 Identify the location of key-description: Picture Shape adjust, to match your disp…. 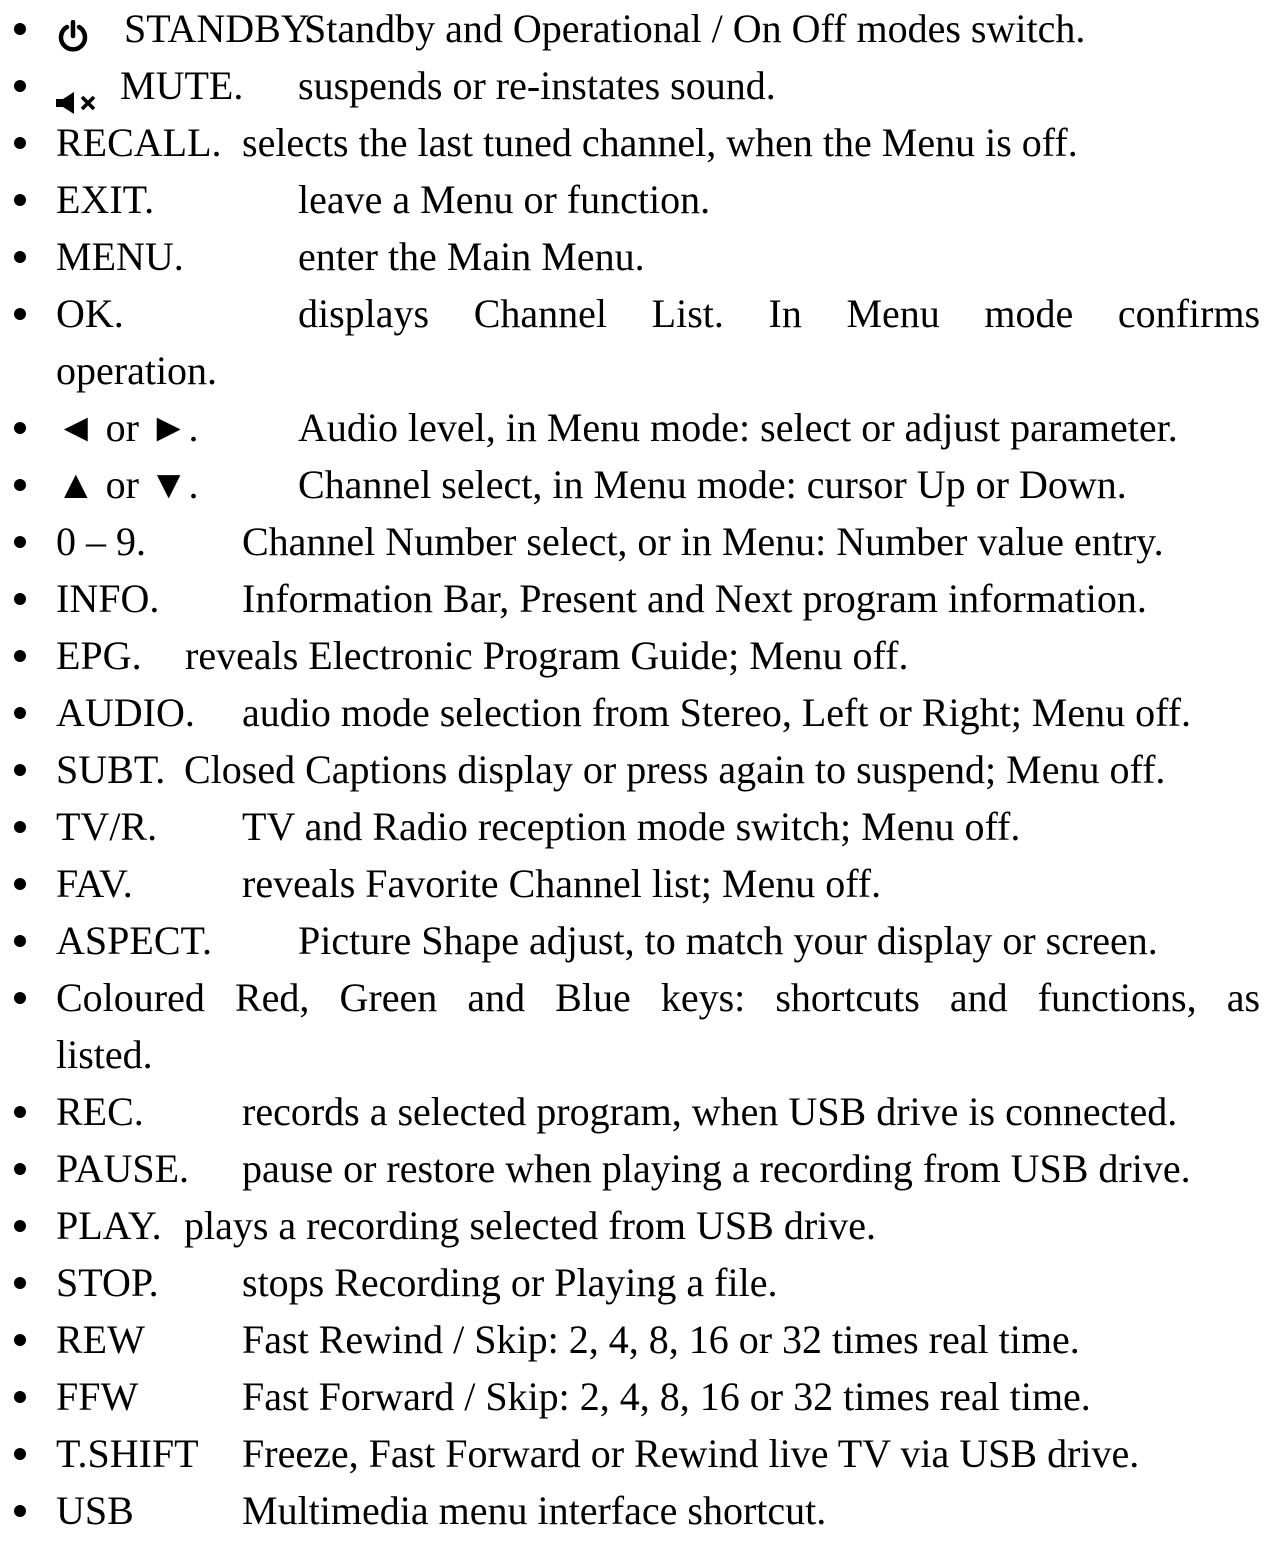
(728, 940).